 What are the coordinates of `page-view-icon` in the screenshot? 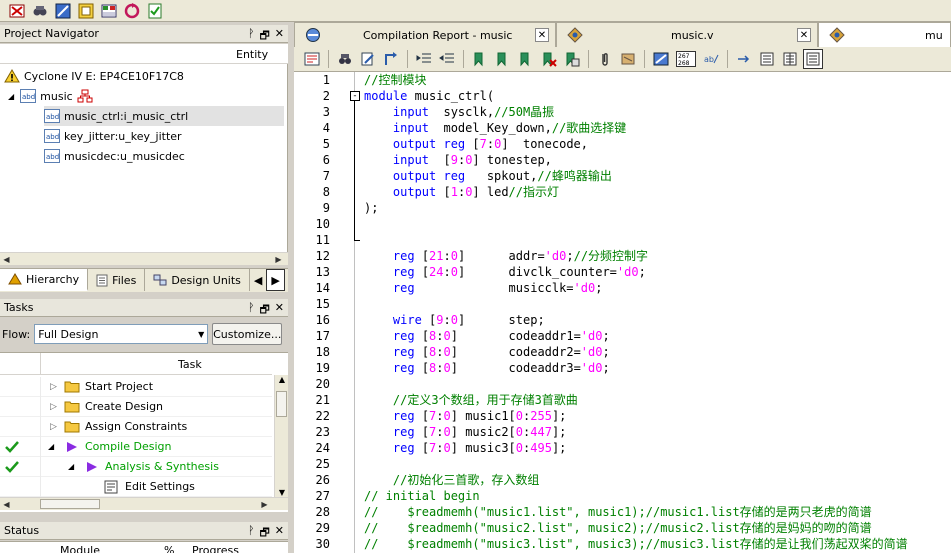 It's located at (813, 59).